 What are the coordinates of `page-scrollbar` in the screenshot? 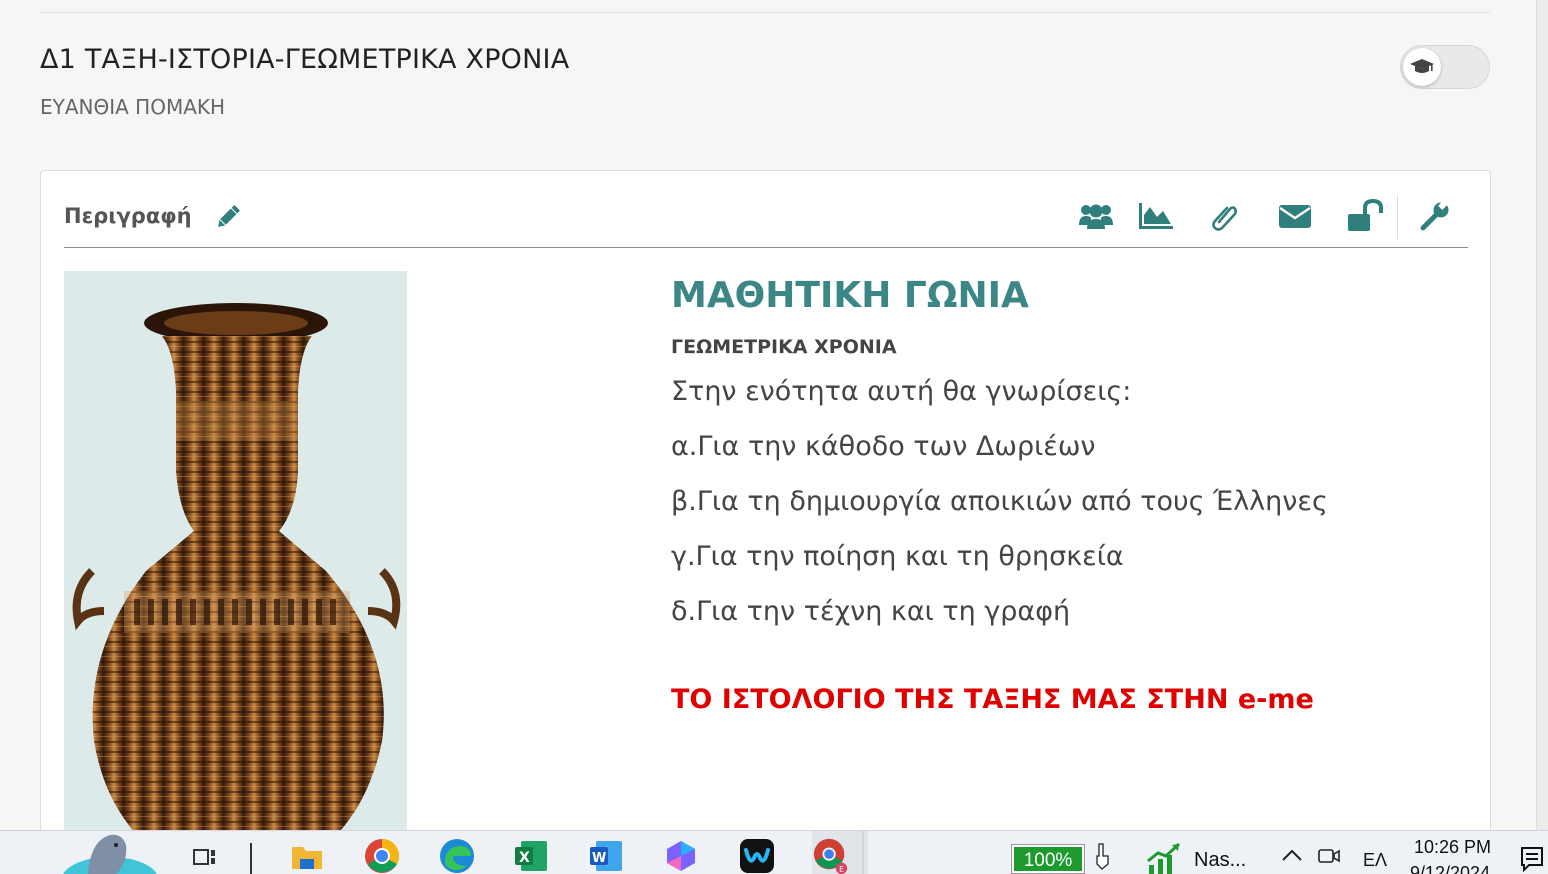 It's located at (1542, 415).